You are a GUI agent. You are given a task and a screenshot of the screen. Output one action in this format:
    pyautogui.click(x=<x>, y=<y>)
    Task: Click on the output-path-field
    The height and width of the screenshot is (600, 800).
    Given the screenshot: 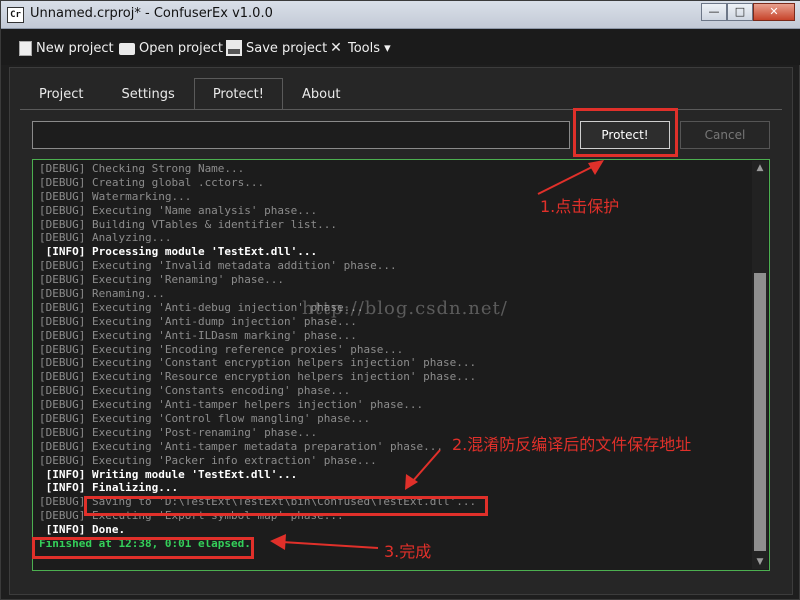 What is the action you would take?
    pyautogui.click(x=301, y=135)
    